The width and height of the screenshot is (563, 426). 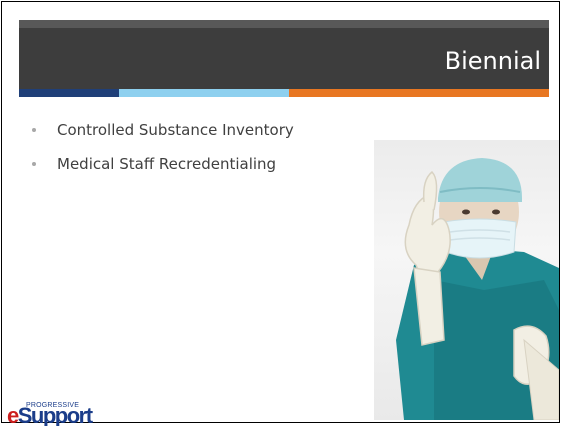 I want to click on logo-wordmark: eSupport, so click(x=50, y=414).